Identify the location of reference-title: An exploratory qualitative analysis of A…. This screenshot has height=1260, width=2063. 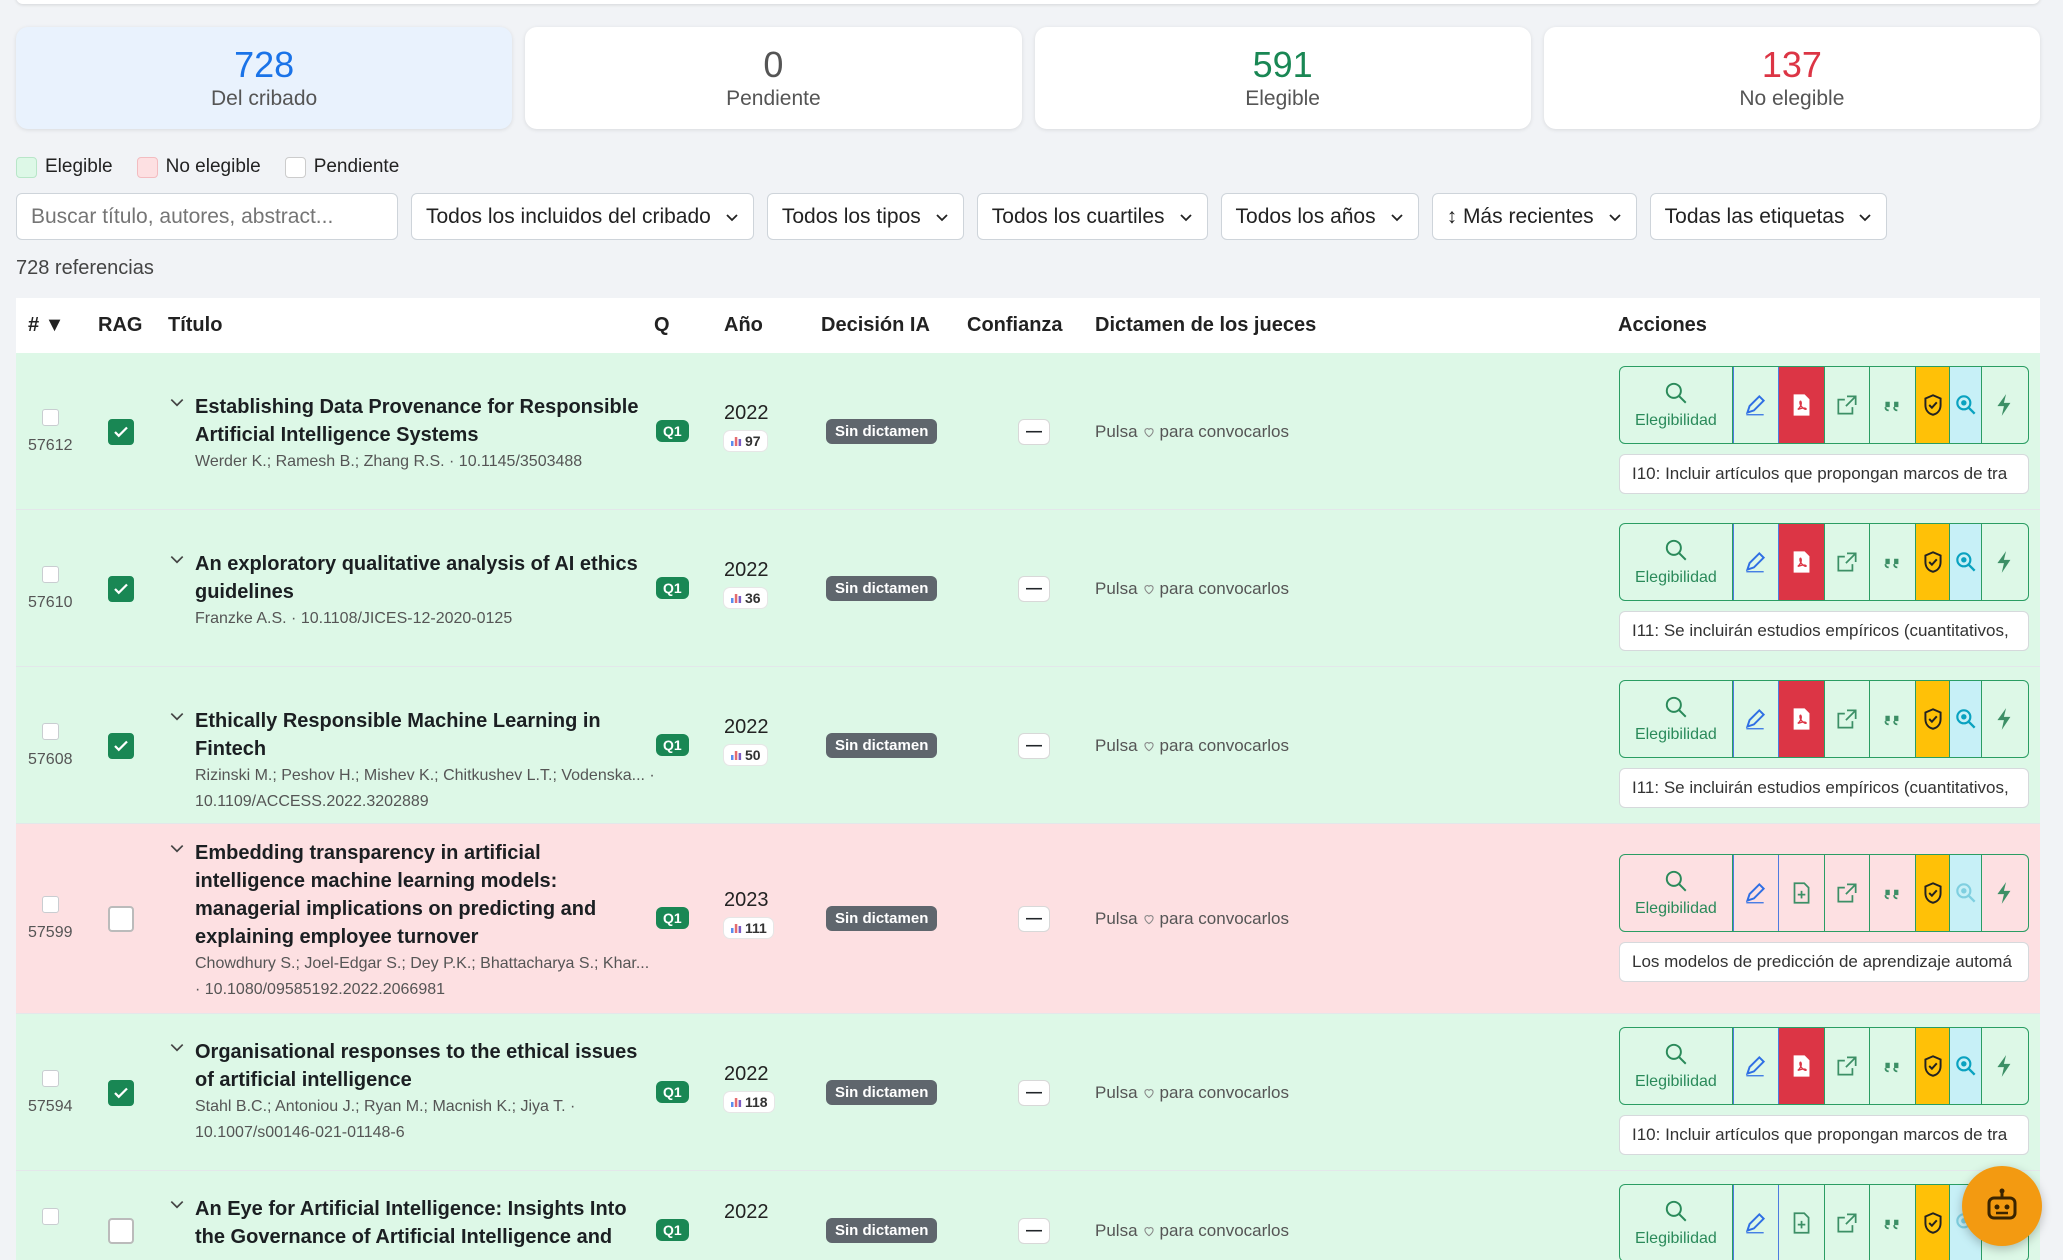
(425, 578).